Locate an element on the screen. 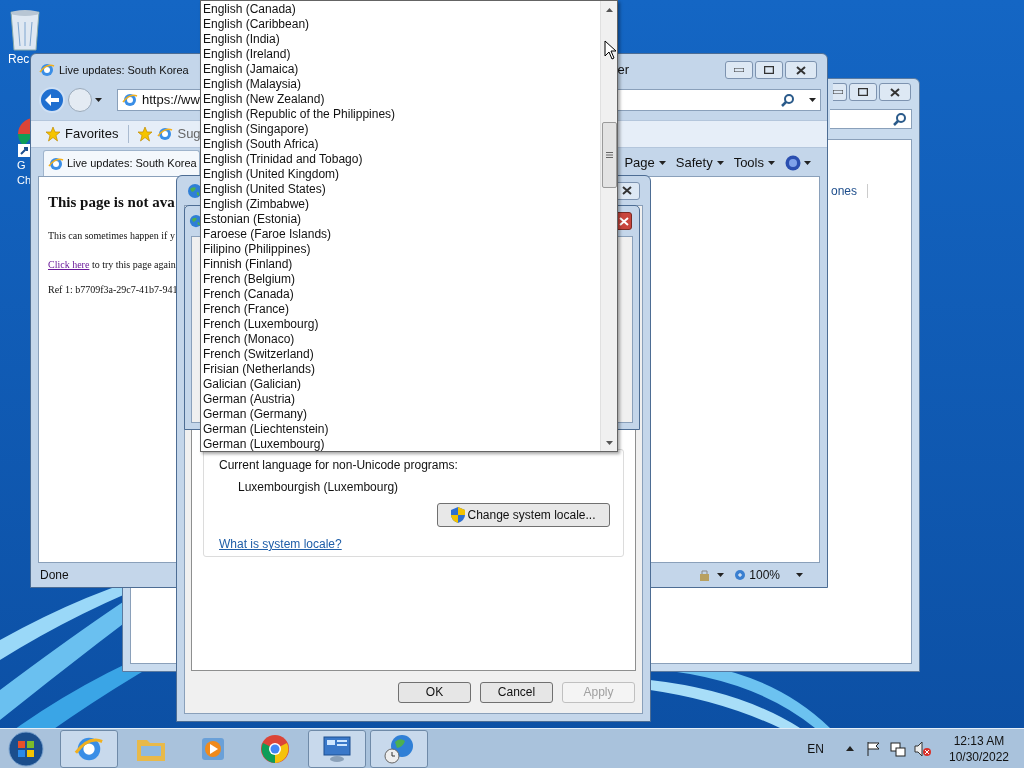 Image resolution: width=1024 pixels, height=768 pixels. list-option: English (Singapore) is located at coordinates (400, 129).